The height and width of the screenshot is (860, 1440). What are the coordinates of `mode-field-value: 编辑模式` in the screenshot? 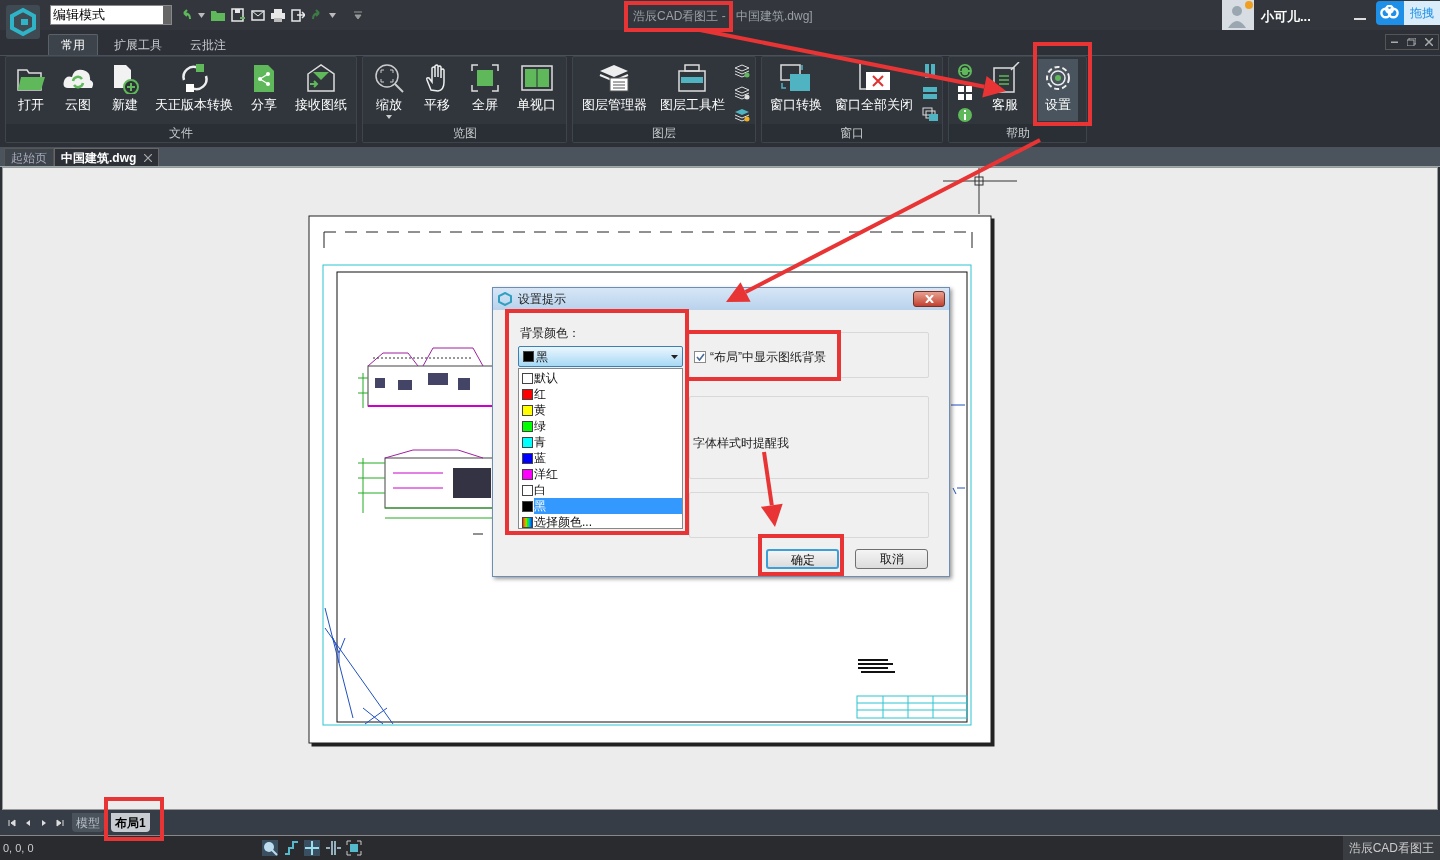 It's located at (78, 15).